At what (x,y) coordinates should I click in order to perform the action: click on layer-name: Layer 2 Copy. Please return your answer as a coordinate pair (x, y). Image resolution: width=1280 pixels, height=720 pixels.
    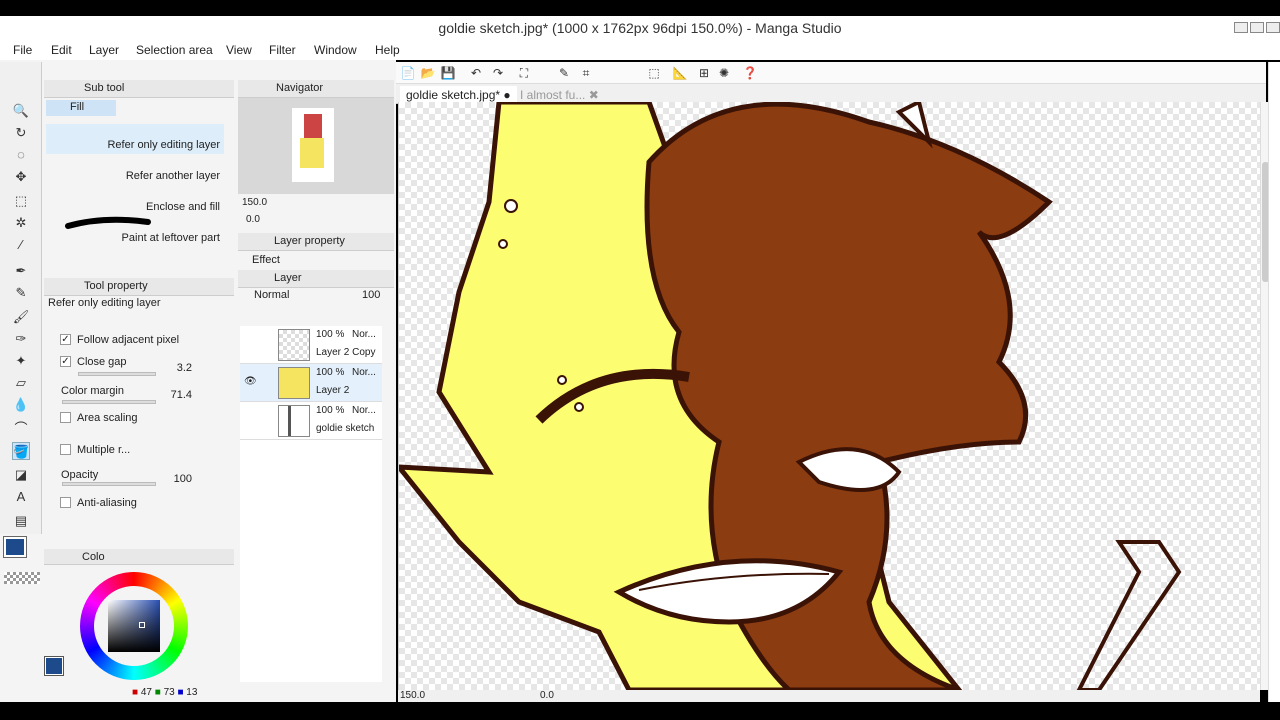
    Looking at the image, I should click on (346, 352).